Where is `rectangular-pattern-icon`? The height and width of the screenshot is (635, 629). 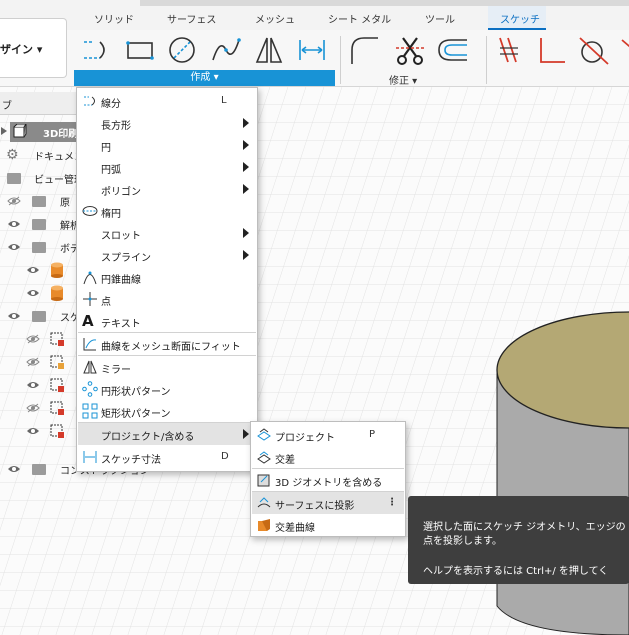
rectangular-pattern-icon is located at coordinates (90, 411).